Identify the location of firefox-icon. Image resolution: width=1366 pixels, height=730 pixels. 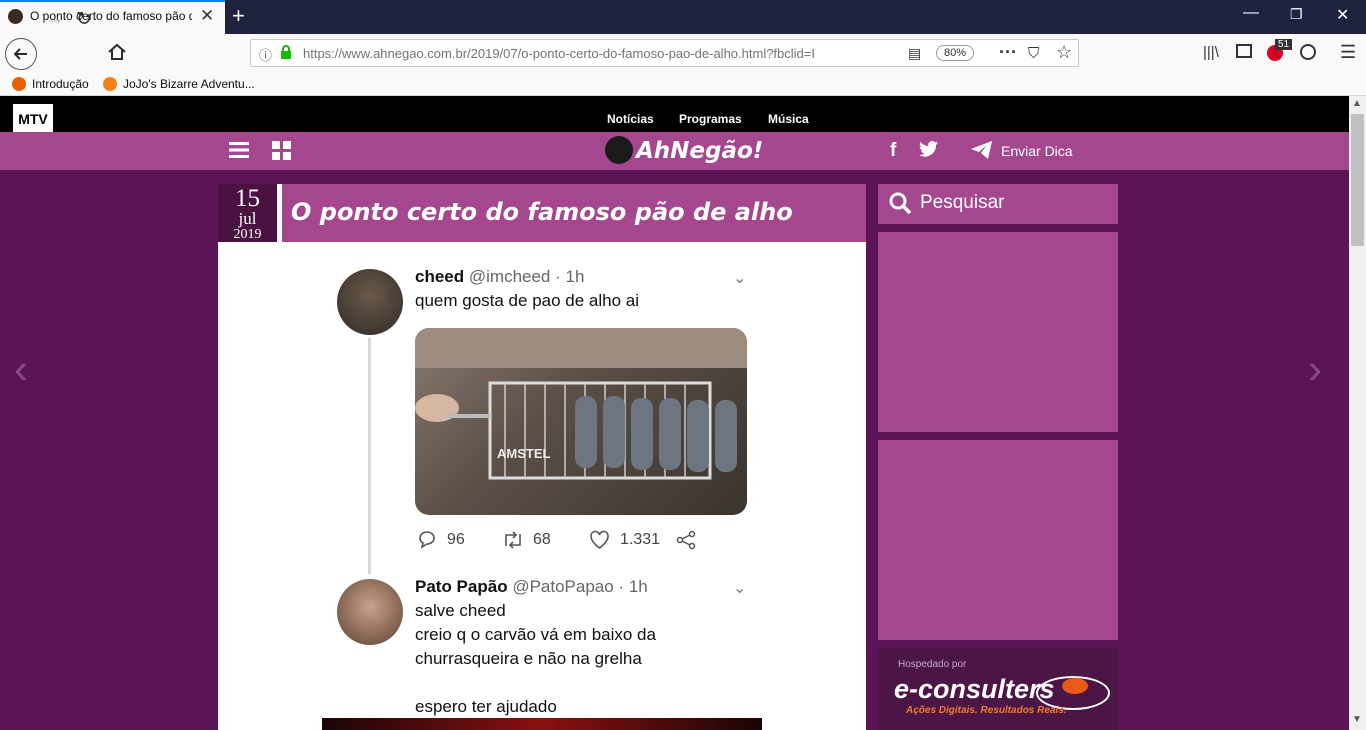
(19, 84).